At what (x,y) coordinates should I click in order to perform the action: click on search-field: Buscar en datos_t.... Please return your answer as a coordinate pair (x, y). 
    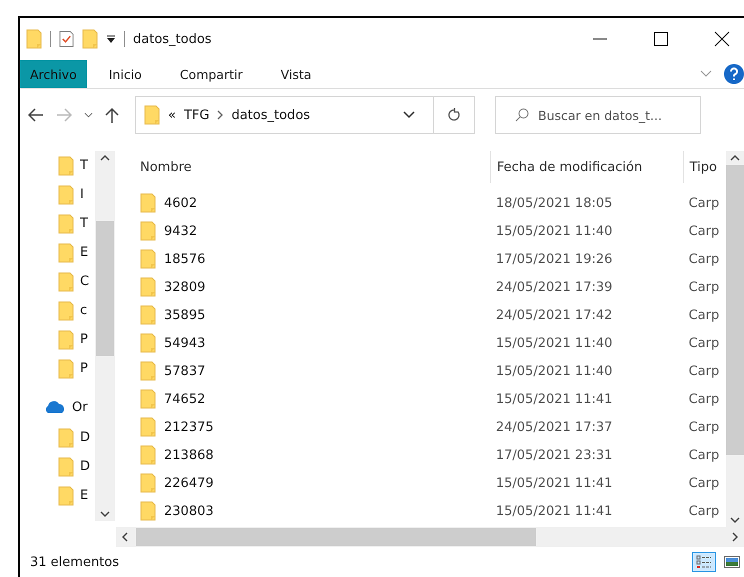
    Looking at the image, I should click on (598, 115).